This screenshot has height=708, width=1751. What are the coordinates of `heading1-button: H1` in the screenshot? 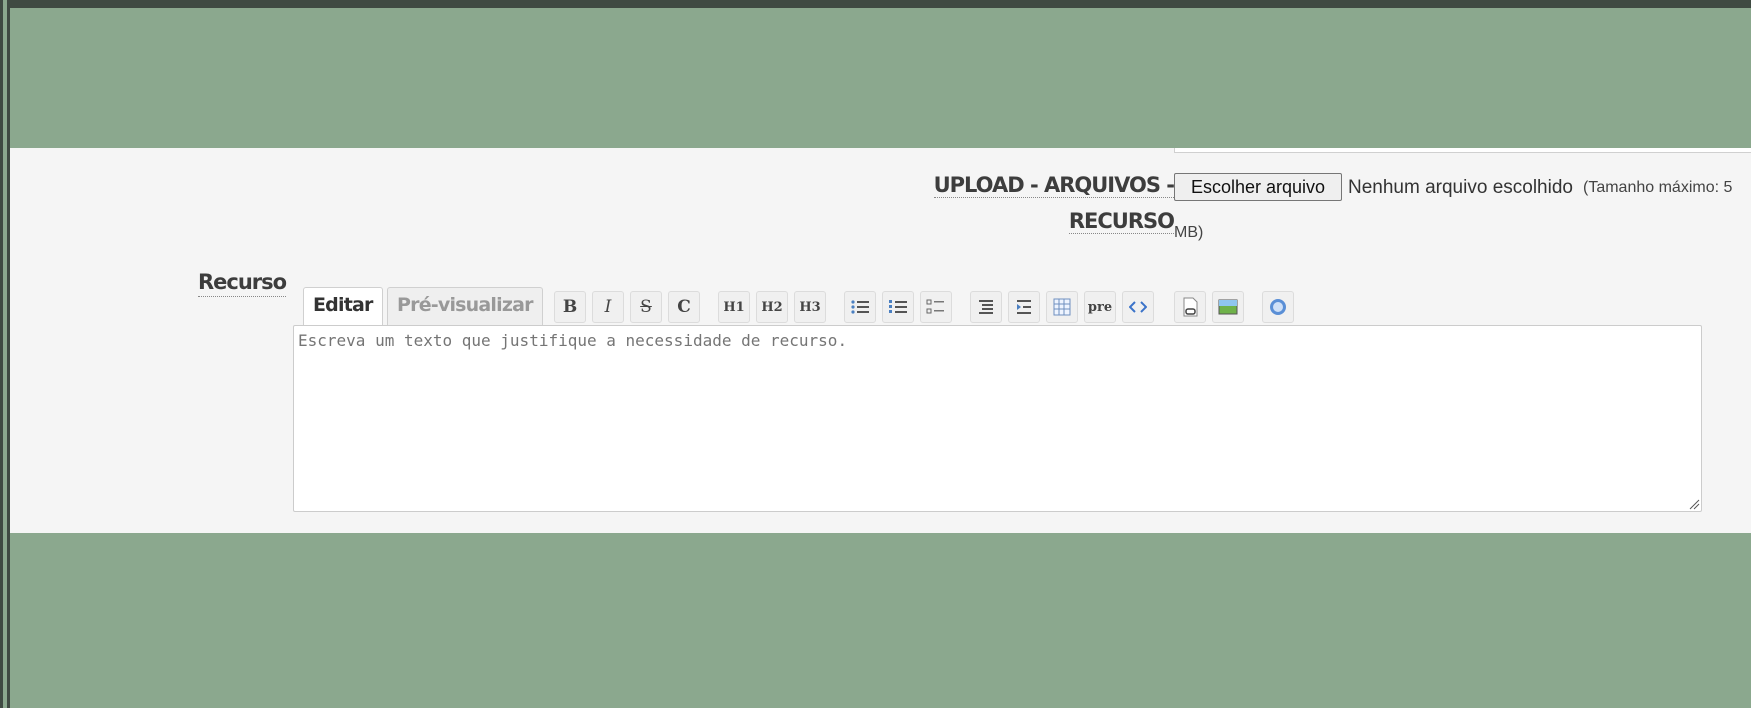 It's located at (734, 307).